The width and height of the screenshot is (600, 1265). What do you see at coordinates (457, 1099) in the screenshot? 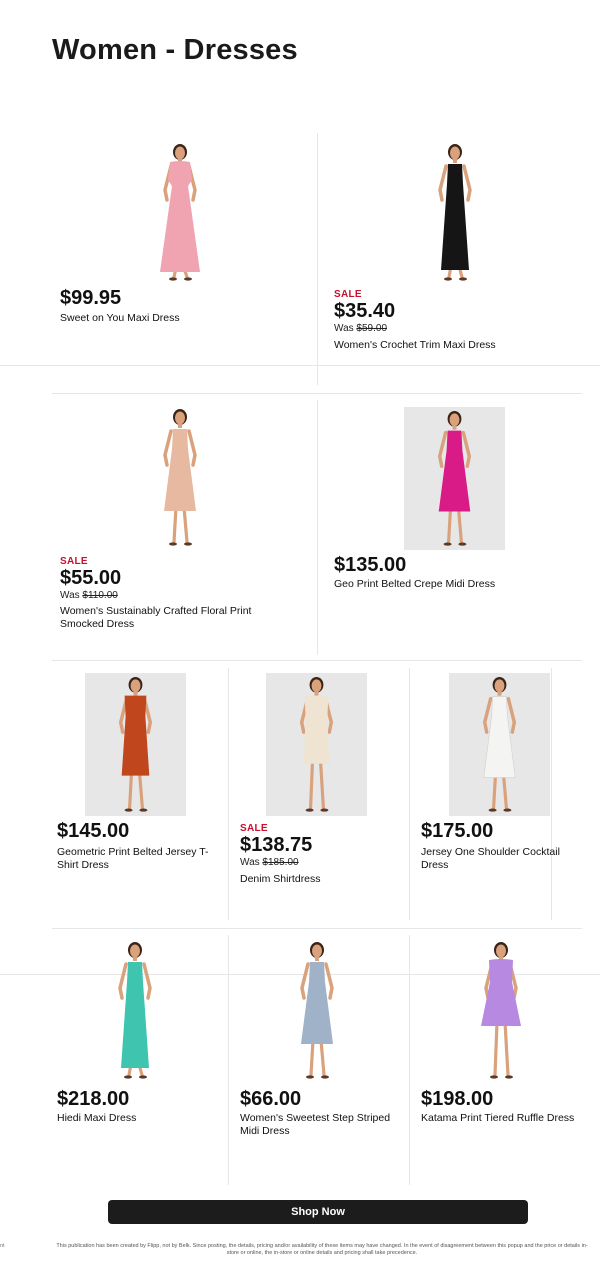
I see `product-price: $198.00` at bounding box center [457, 1099].